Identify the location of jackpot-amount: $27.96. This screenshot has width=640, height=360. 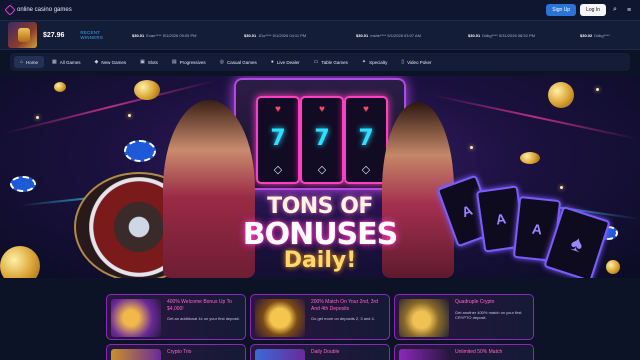
(53, 35).